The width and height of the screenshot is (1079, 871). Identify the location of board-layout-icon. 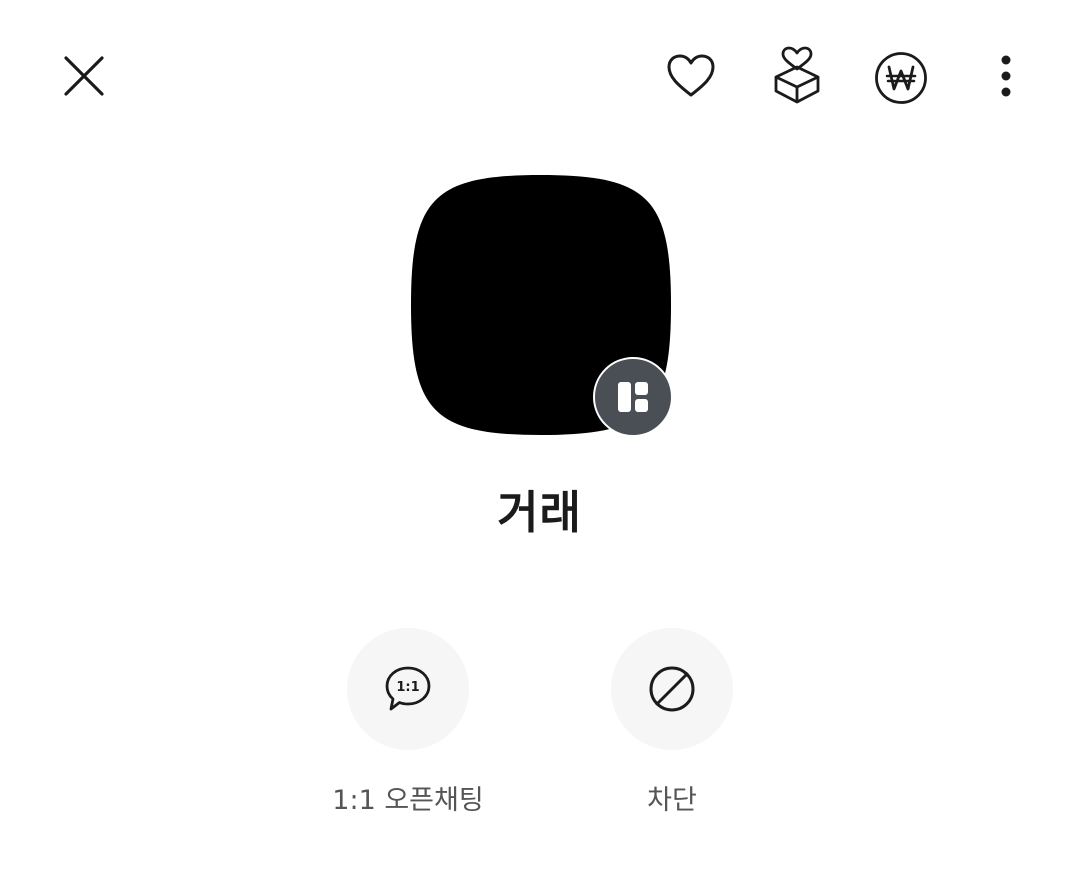
(633, 397).